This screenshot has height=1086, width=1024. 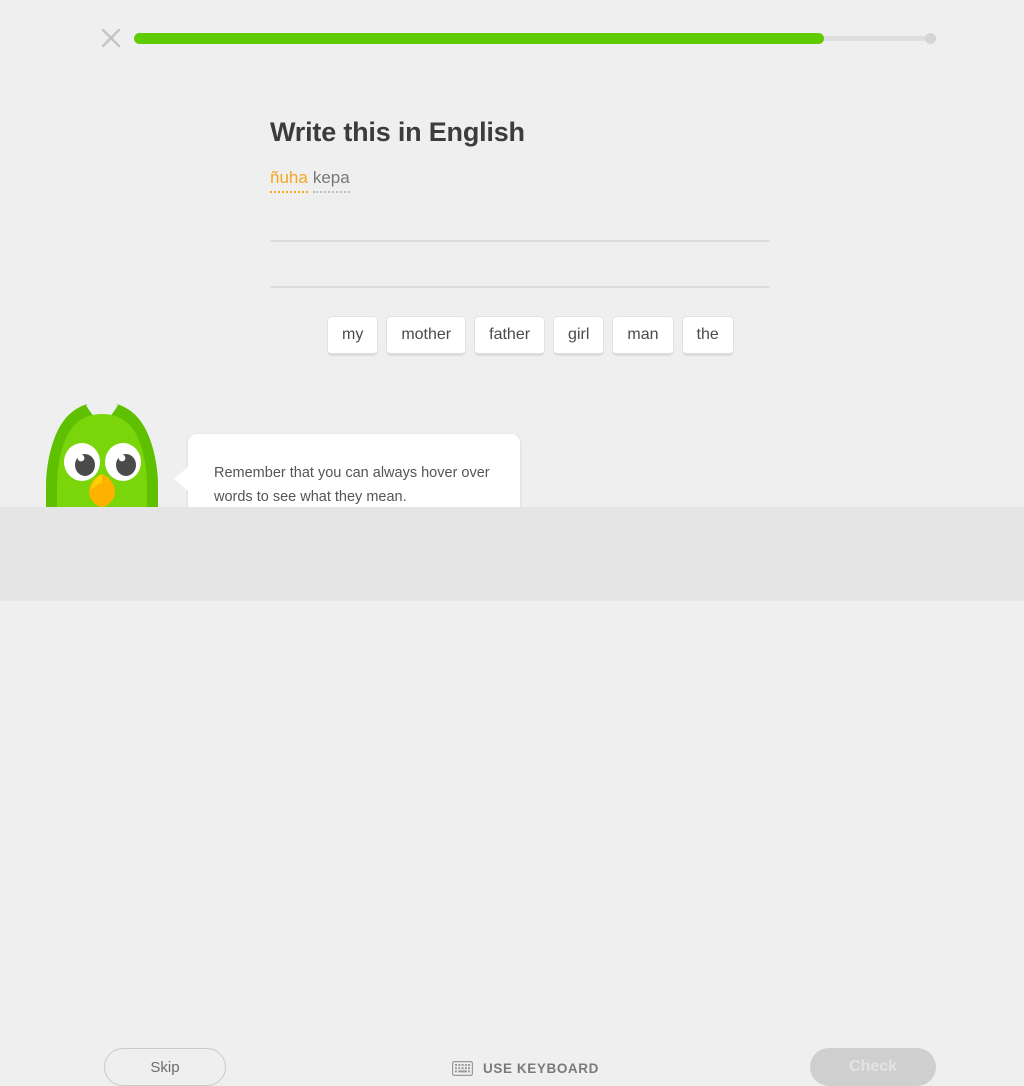 What do you see at coordinates (873, 1067) in the screenshot?
I see `check-button: Check` at bounding box center [873, 1067].